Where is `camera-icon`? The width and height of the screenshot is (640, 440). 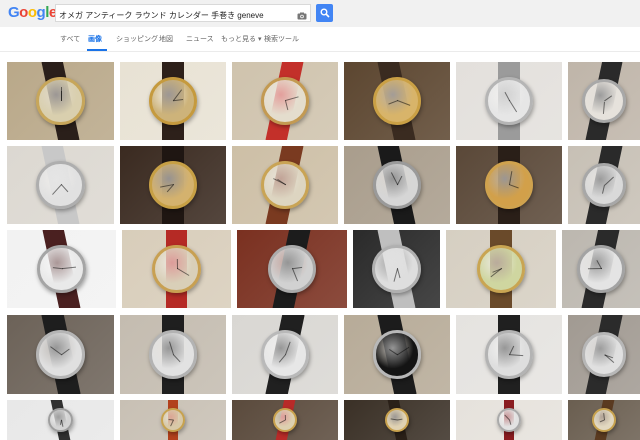 camera-icon is located at coordinates (302, 14).